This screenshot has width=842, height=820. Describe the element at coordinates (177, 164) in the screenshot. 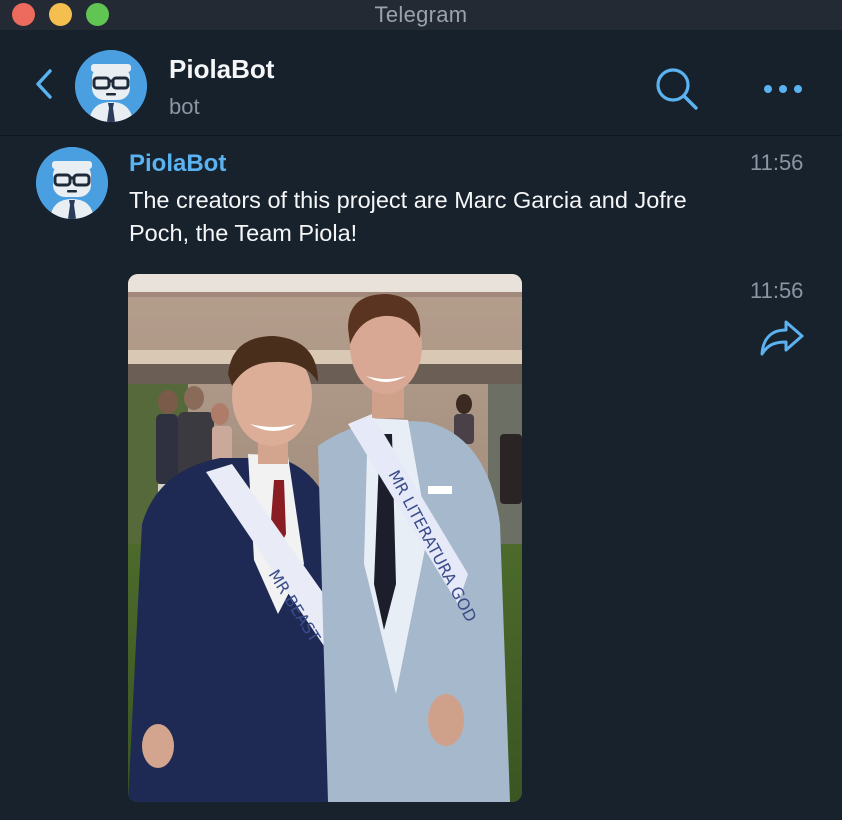

I see `message-sender: PiolaBot` at that location.